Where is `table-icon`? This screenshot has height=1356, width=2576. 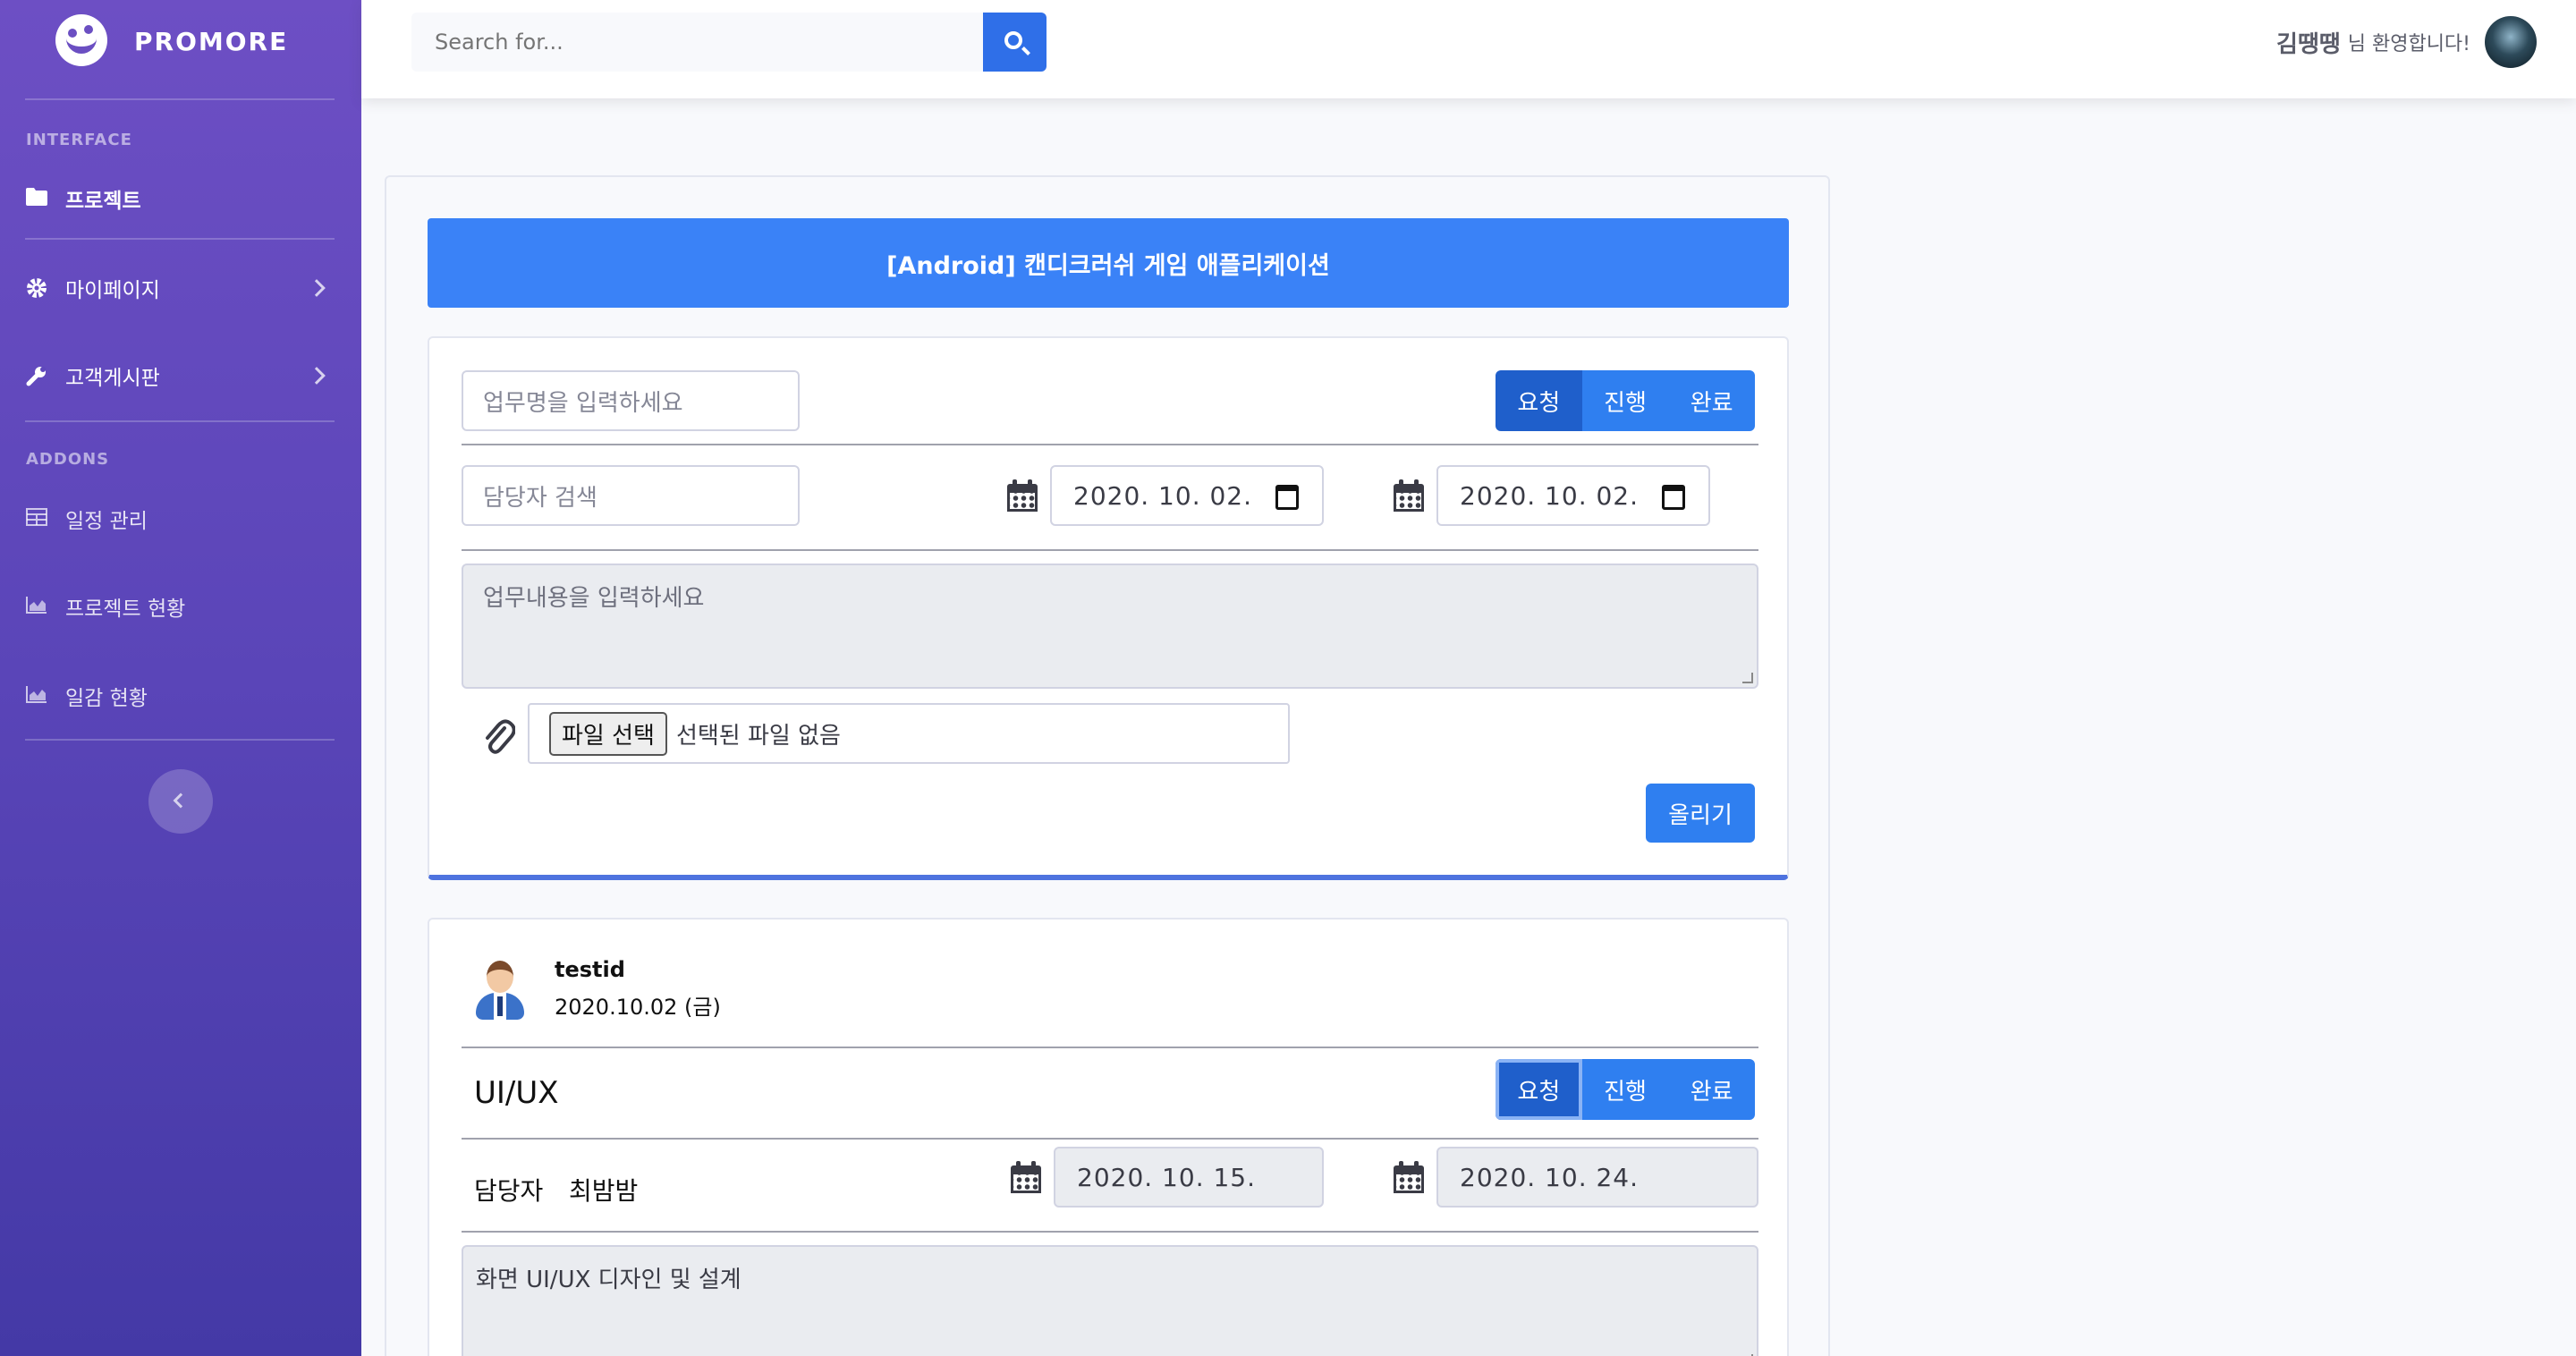
table-icon is located at coordinates (38, 519).